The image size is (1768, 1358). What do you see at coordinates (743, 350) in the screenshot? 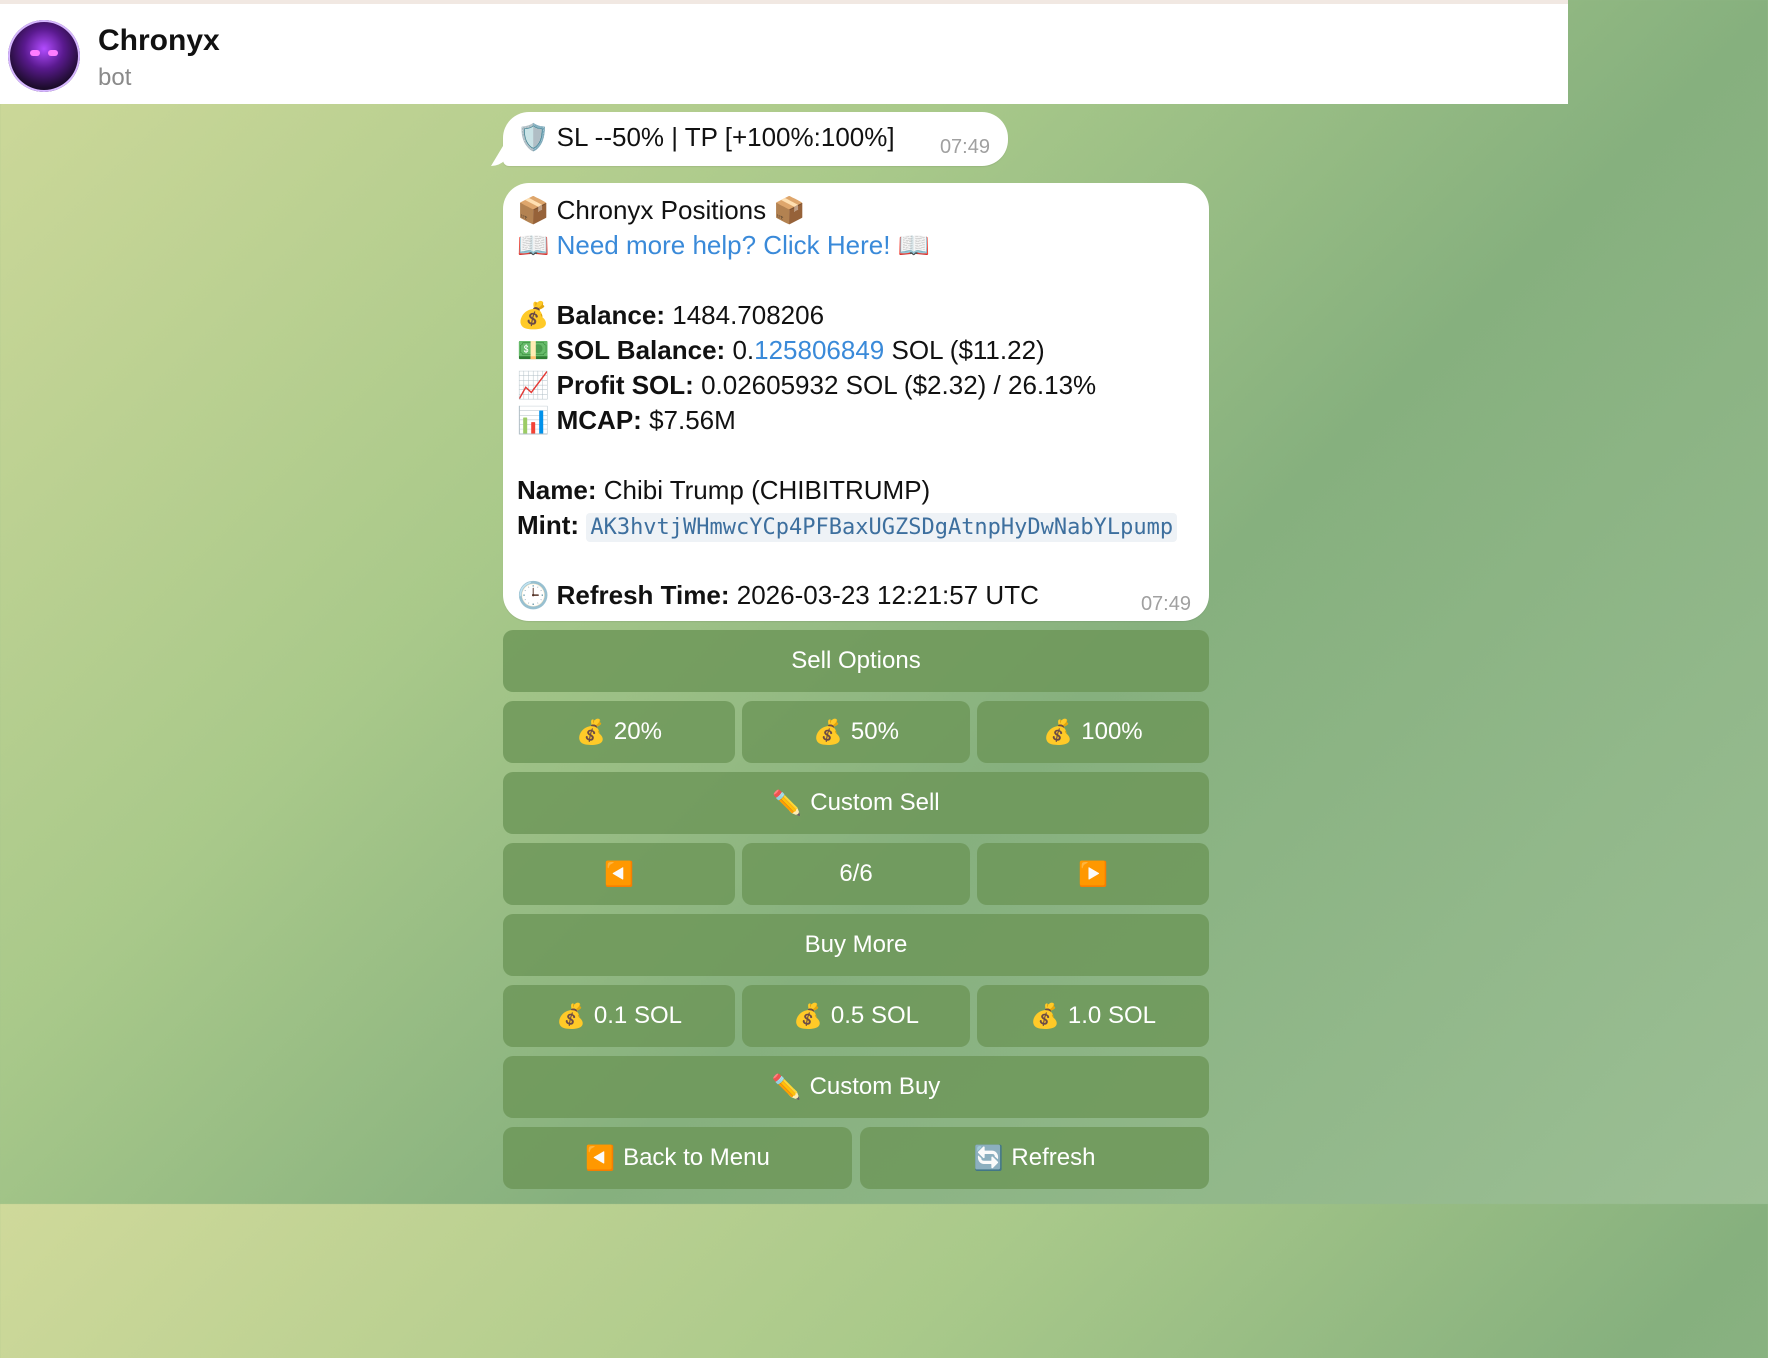
I see `sol-balance-prefix: 0.` at bounding box center [743, 350].